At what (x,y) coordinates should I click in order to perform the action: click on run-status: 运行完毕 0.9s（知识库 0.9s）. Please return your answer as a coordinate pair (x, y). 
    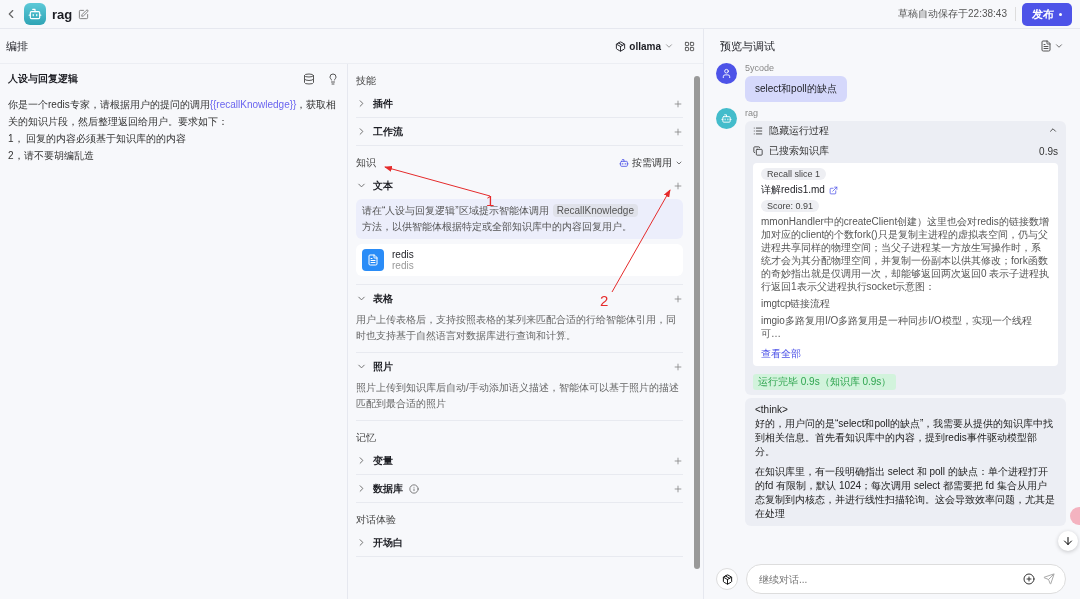
    Looking at the image, I should click on (825, 382).